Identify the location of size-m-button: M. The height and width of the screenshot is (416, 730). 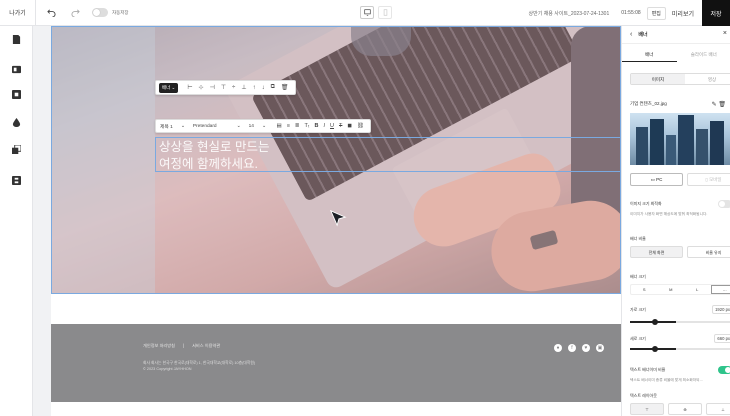
(671, 289).